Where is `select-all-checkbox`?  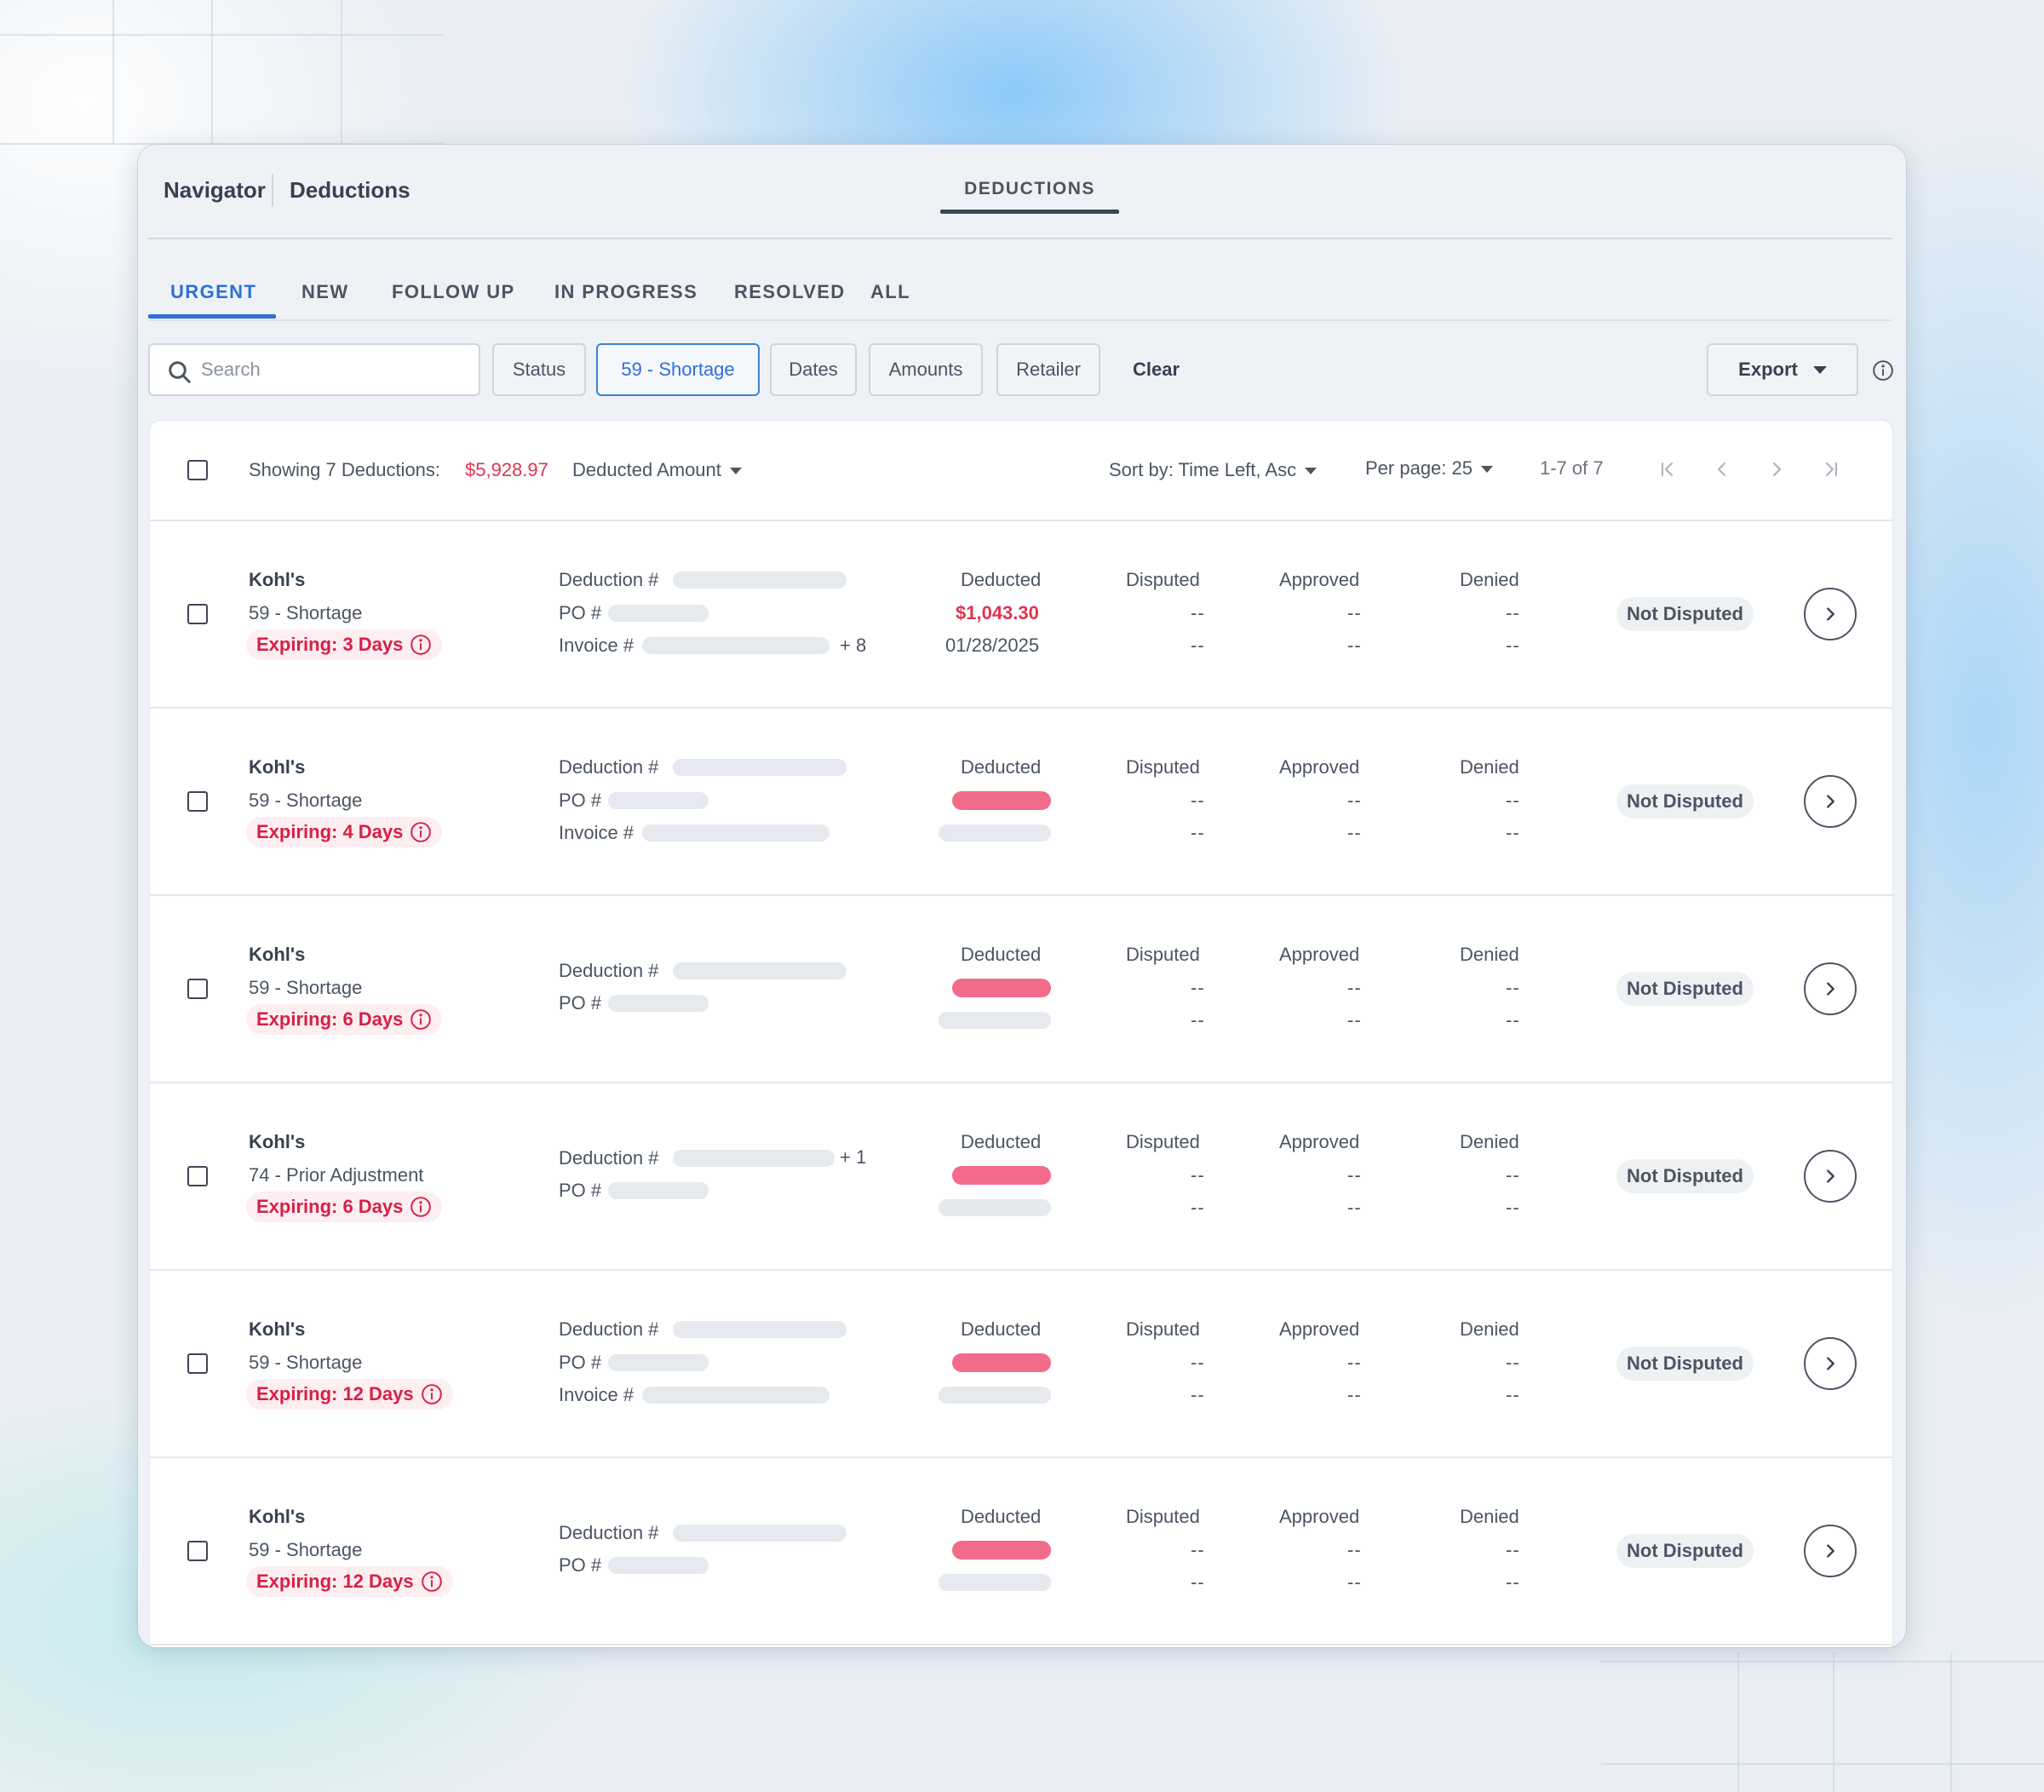 select-all-checkbox is located at coordinates (197, 470).